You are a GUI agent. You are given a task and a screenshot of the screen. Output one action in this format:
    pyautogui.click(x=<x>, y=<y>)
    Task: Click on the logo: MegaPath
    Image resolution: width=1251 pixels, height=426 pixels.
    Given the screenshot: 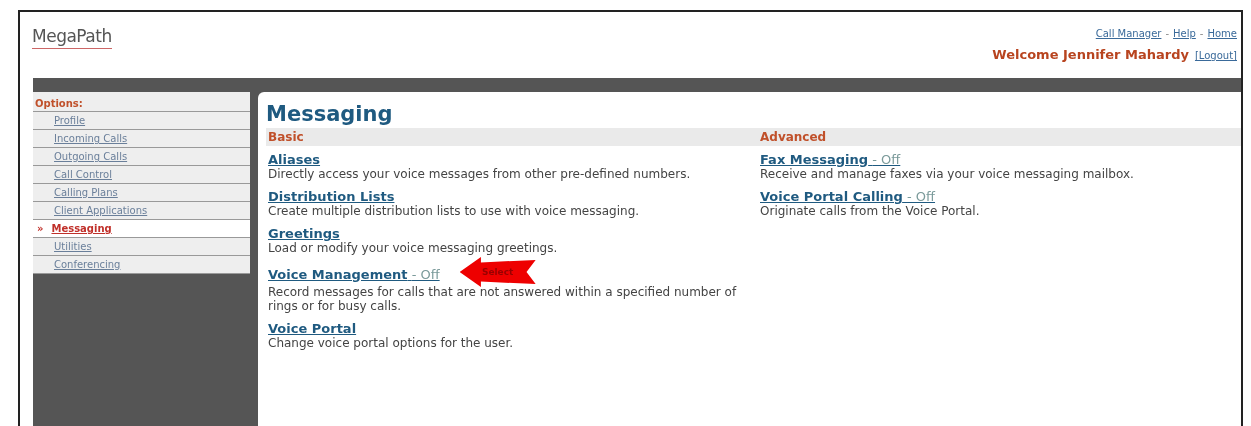 What is the action you would take?
    pyautogui.click(x=72, y=34)
    